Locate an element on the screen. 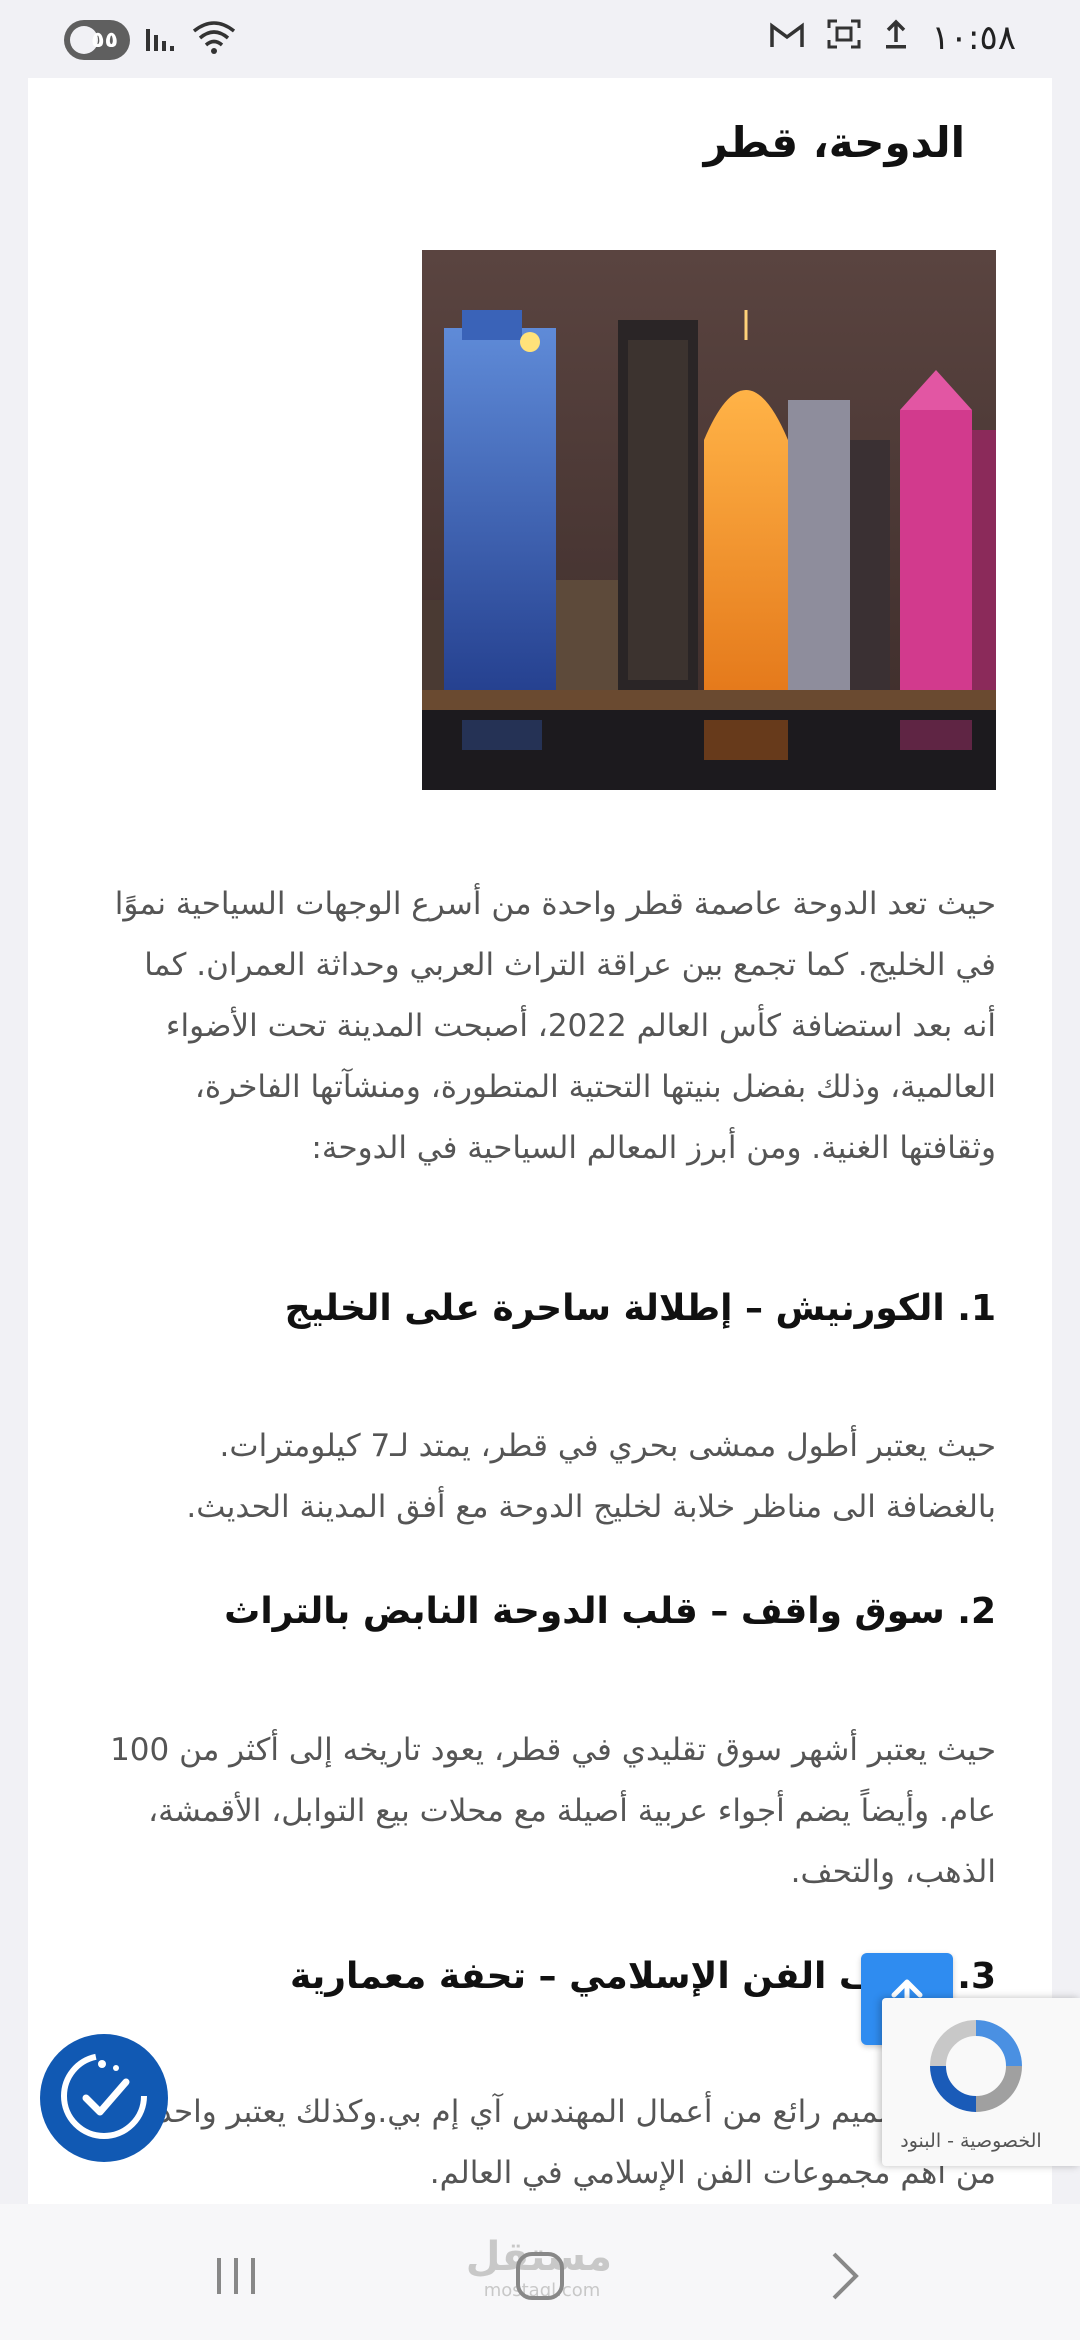 The width and height of the screenshot is (1080, 2340). battery-level: ٥٥ is located at coordinates (104, 40).